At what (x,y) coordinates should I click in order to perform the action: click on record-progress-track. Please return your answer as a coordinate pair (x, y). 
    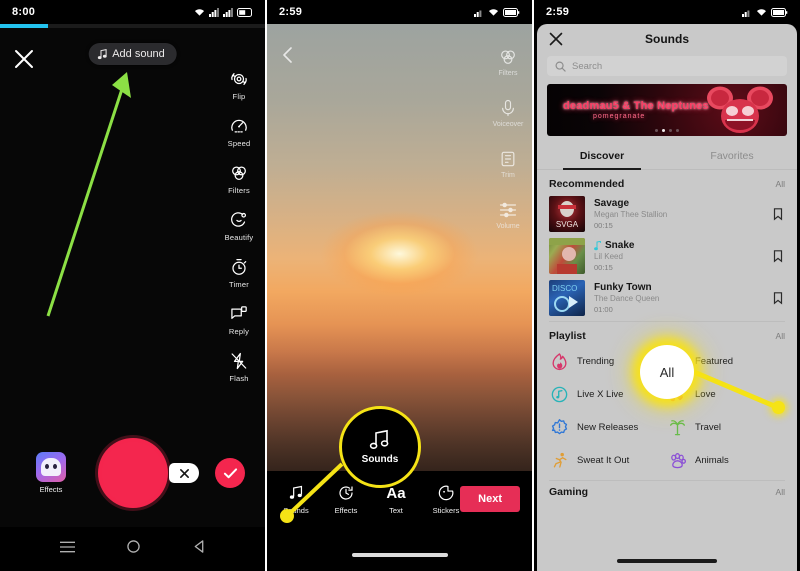
    Looking at the image, I should click on (132, 26).